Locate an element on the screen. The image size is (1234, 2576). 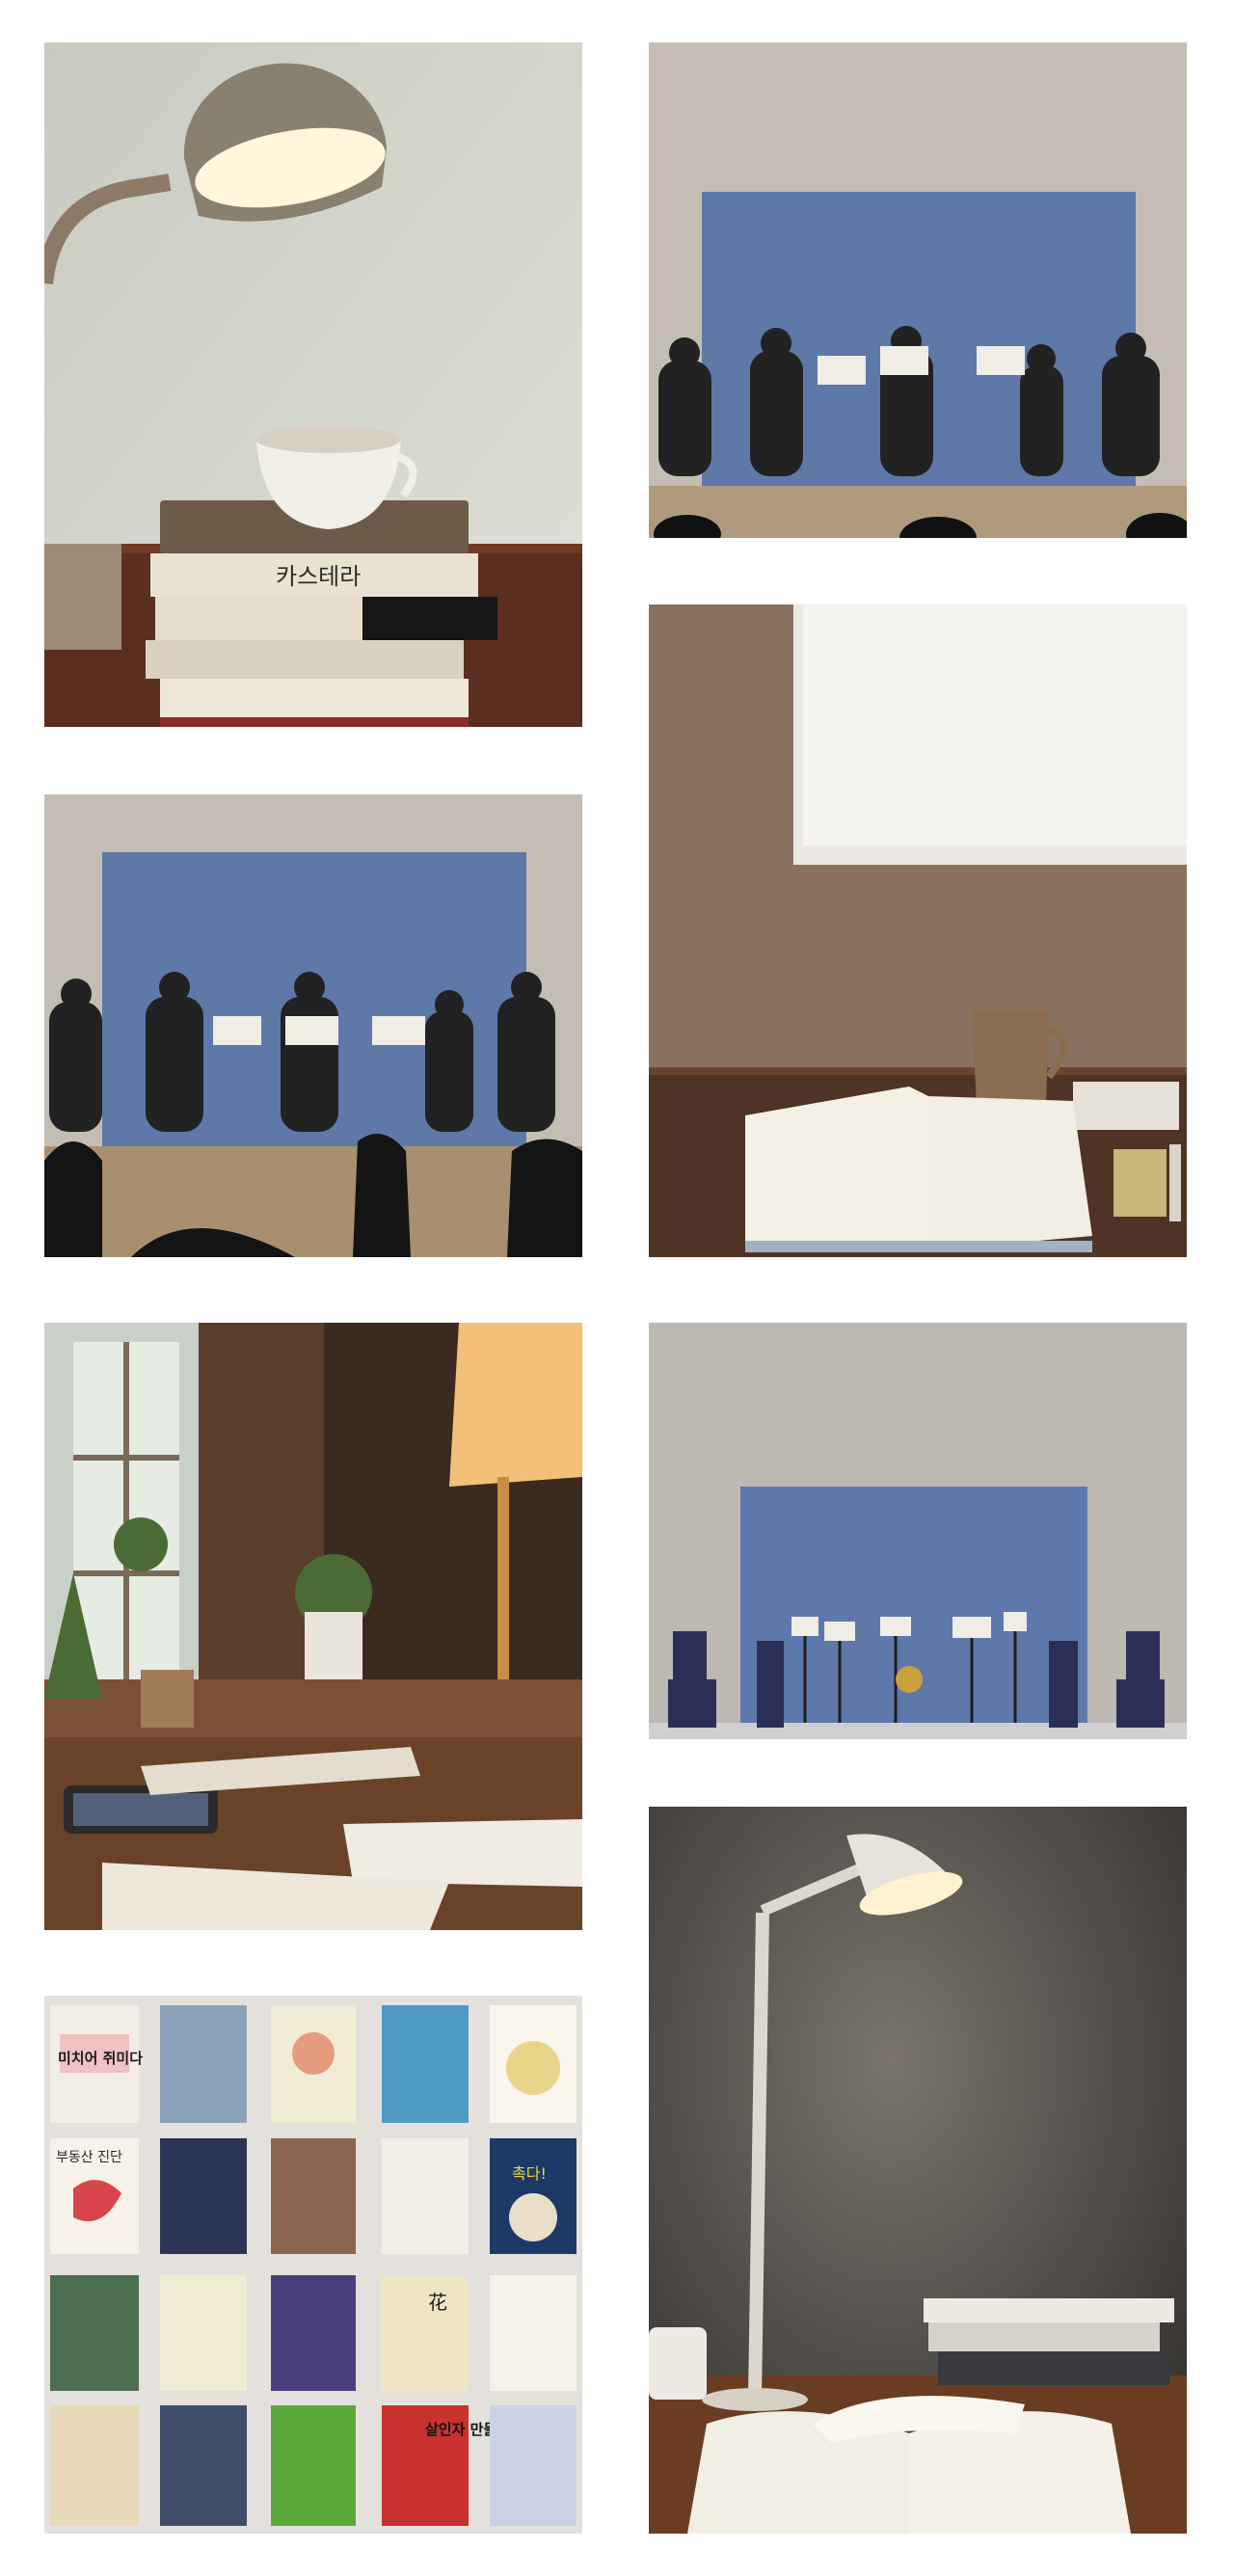
book-cover-title: 미치어 쥐미다 is located at coordinates (100, 2058).